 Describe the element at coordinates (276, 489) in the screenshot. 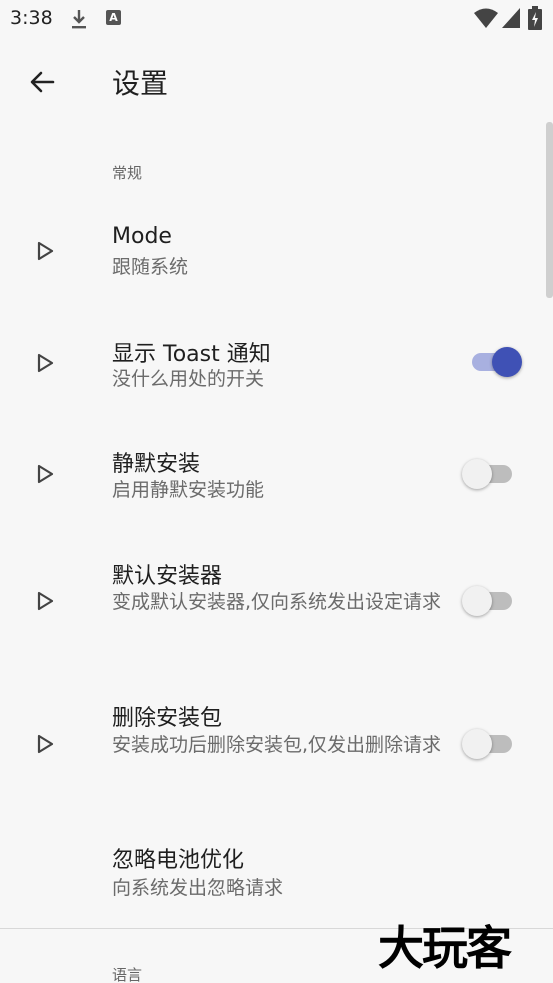

I see `pref-silent-install: 静默安装 启用静默安装功能` at that location.